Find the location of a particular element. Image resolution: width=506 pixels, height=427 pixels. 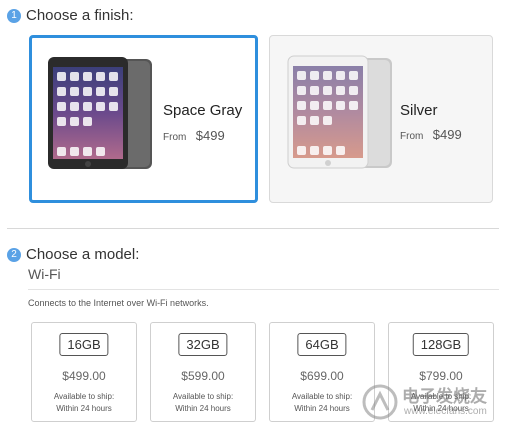

model-price: $499.00 is located at coordinates (84, 376).